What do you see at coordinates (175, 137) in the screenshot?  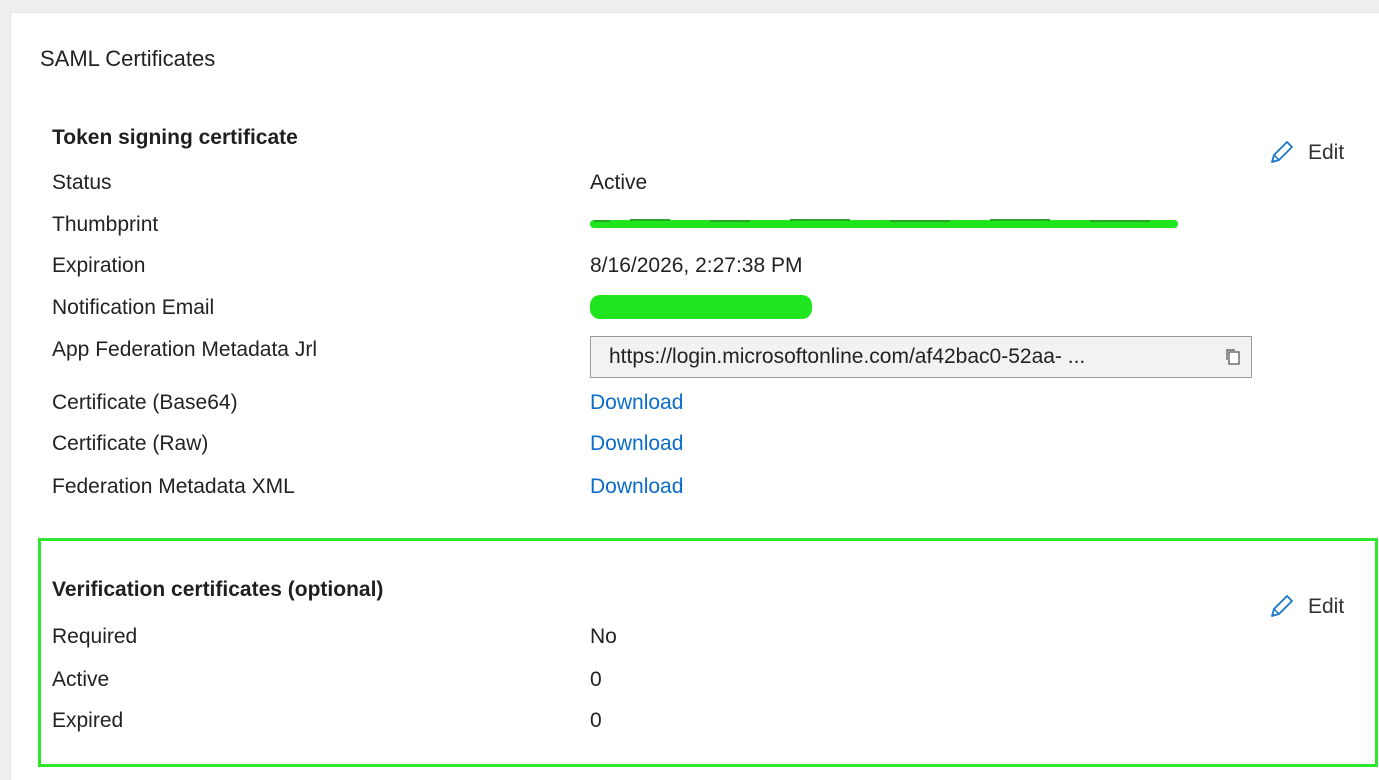 I see `token-signing-heading: Token signing certificate` at bounding box center [175, 137].